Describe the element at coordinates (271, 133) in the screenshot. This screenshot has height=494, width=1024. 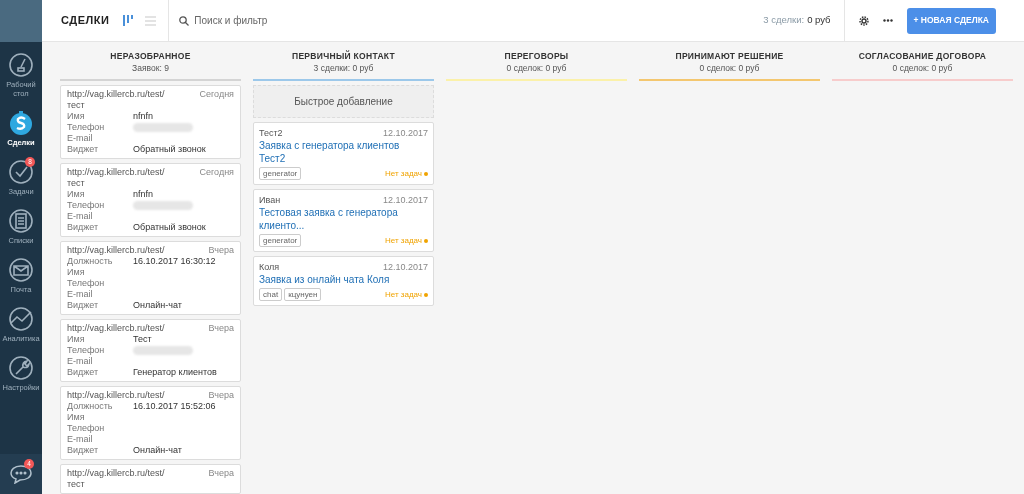
I see `contact-name: Тест2` at that location.